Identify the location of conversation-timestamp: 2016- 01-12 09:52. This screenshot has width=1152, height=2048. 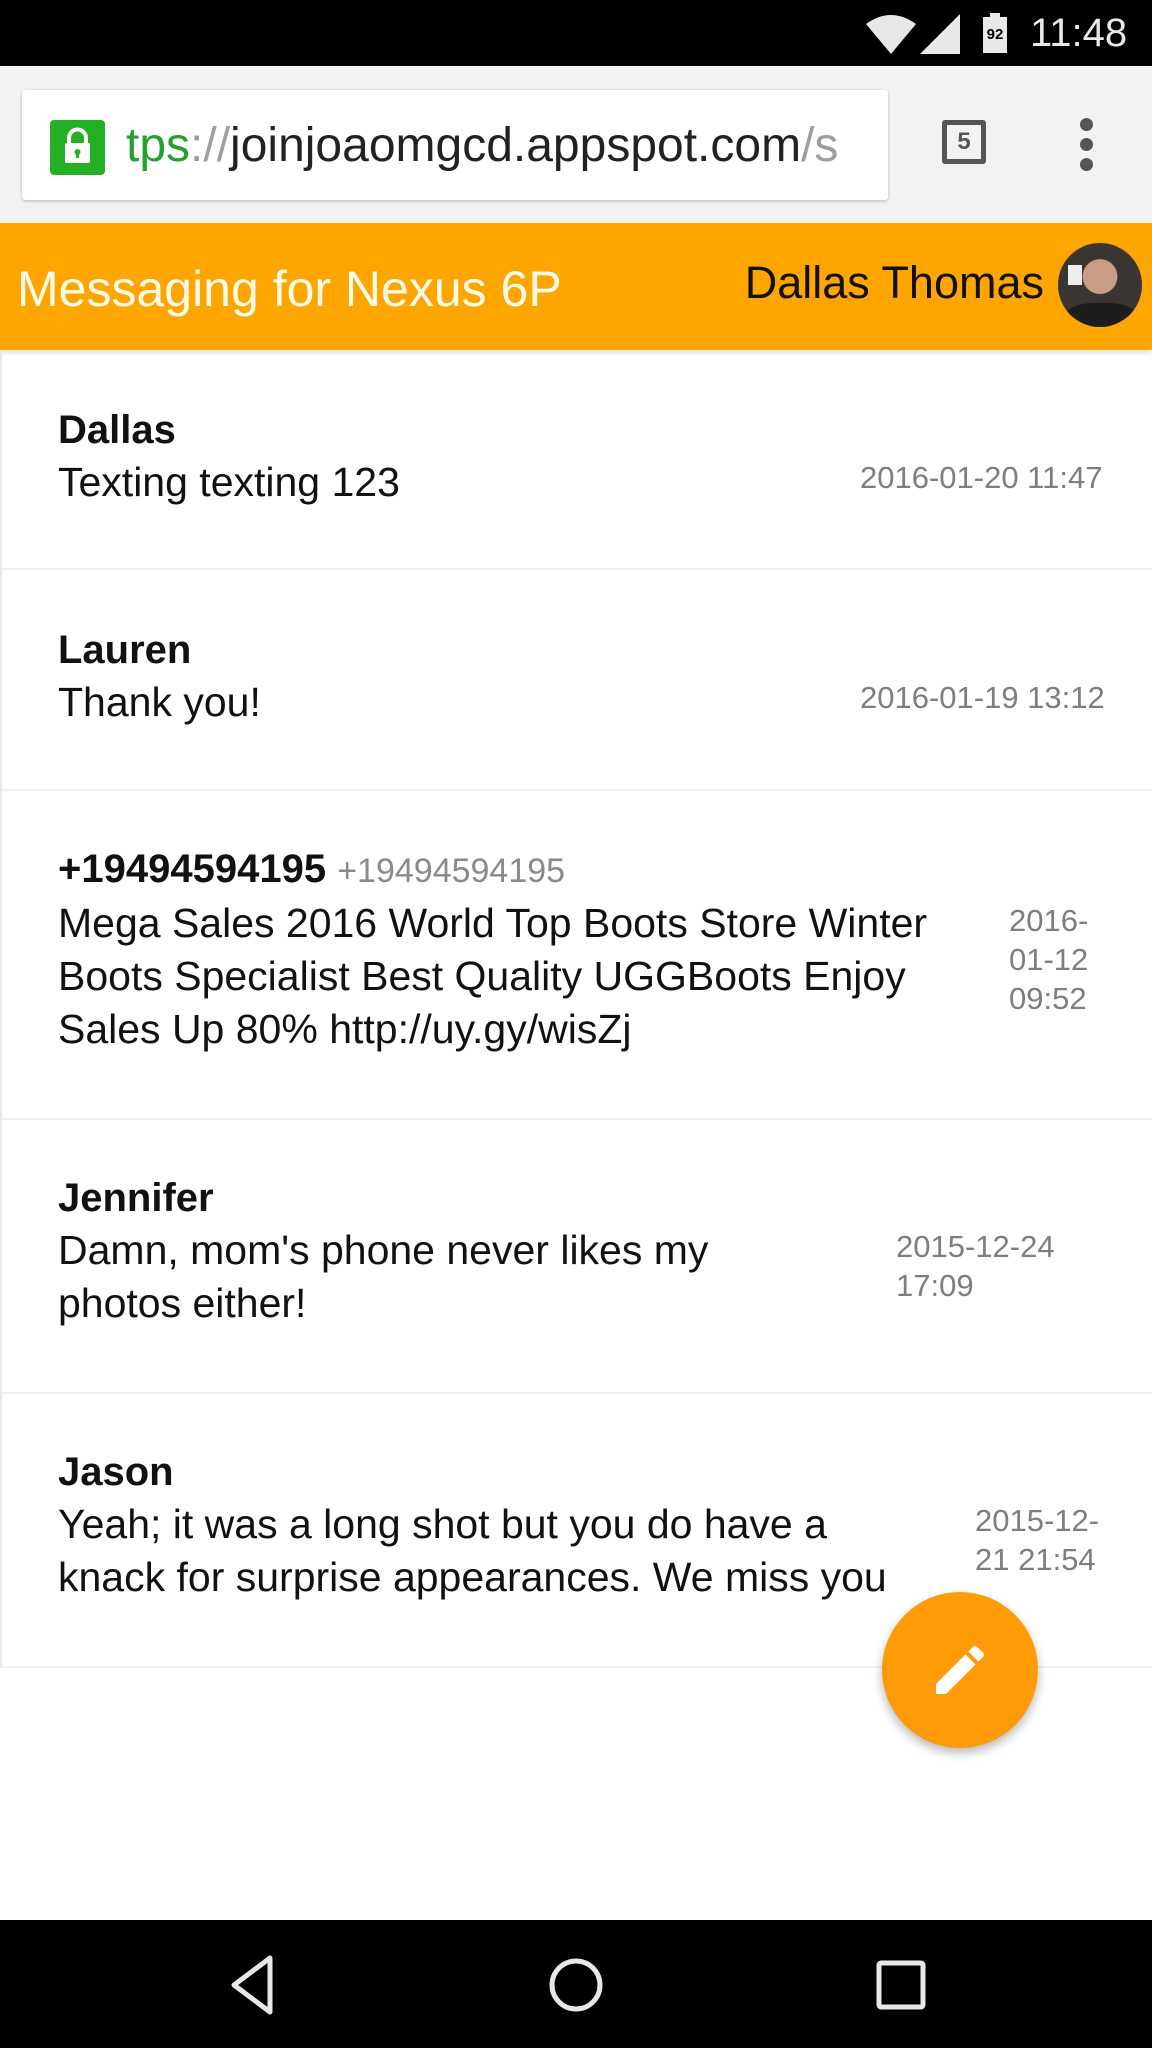
(1049, 959).